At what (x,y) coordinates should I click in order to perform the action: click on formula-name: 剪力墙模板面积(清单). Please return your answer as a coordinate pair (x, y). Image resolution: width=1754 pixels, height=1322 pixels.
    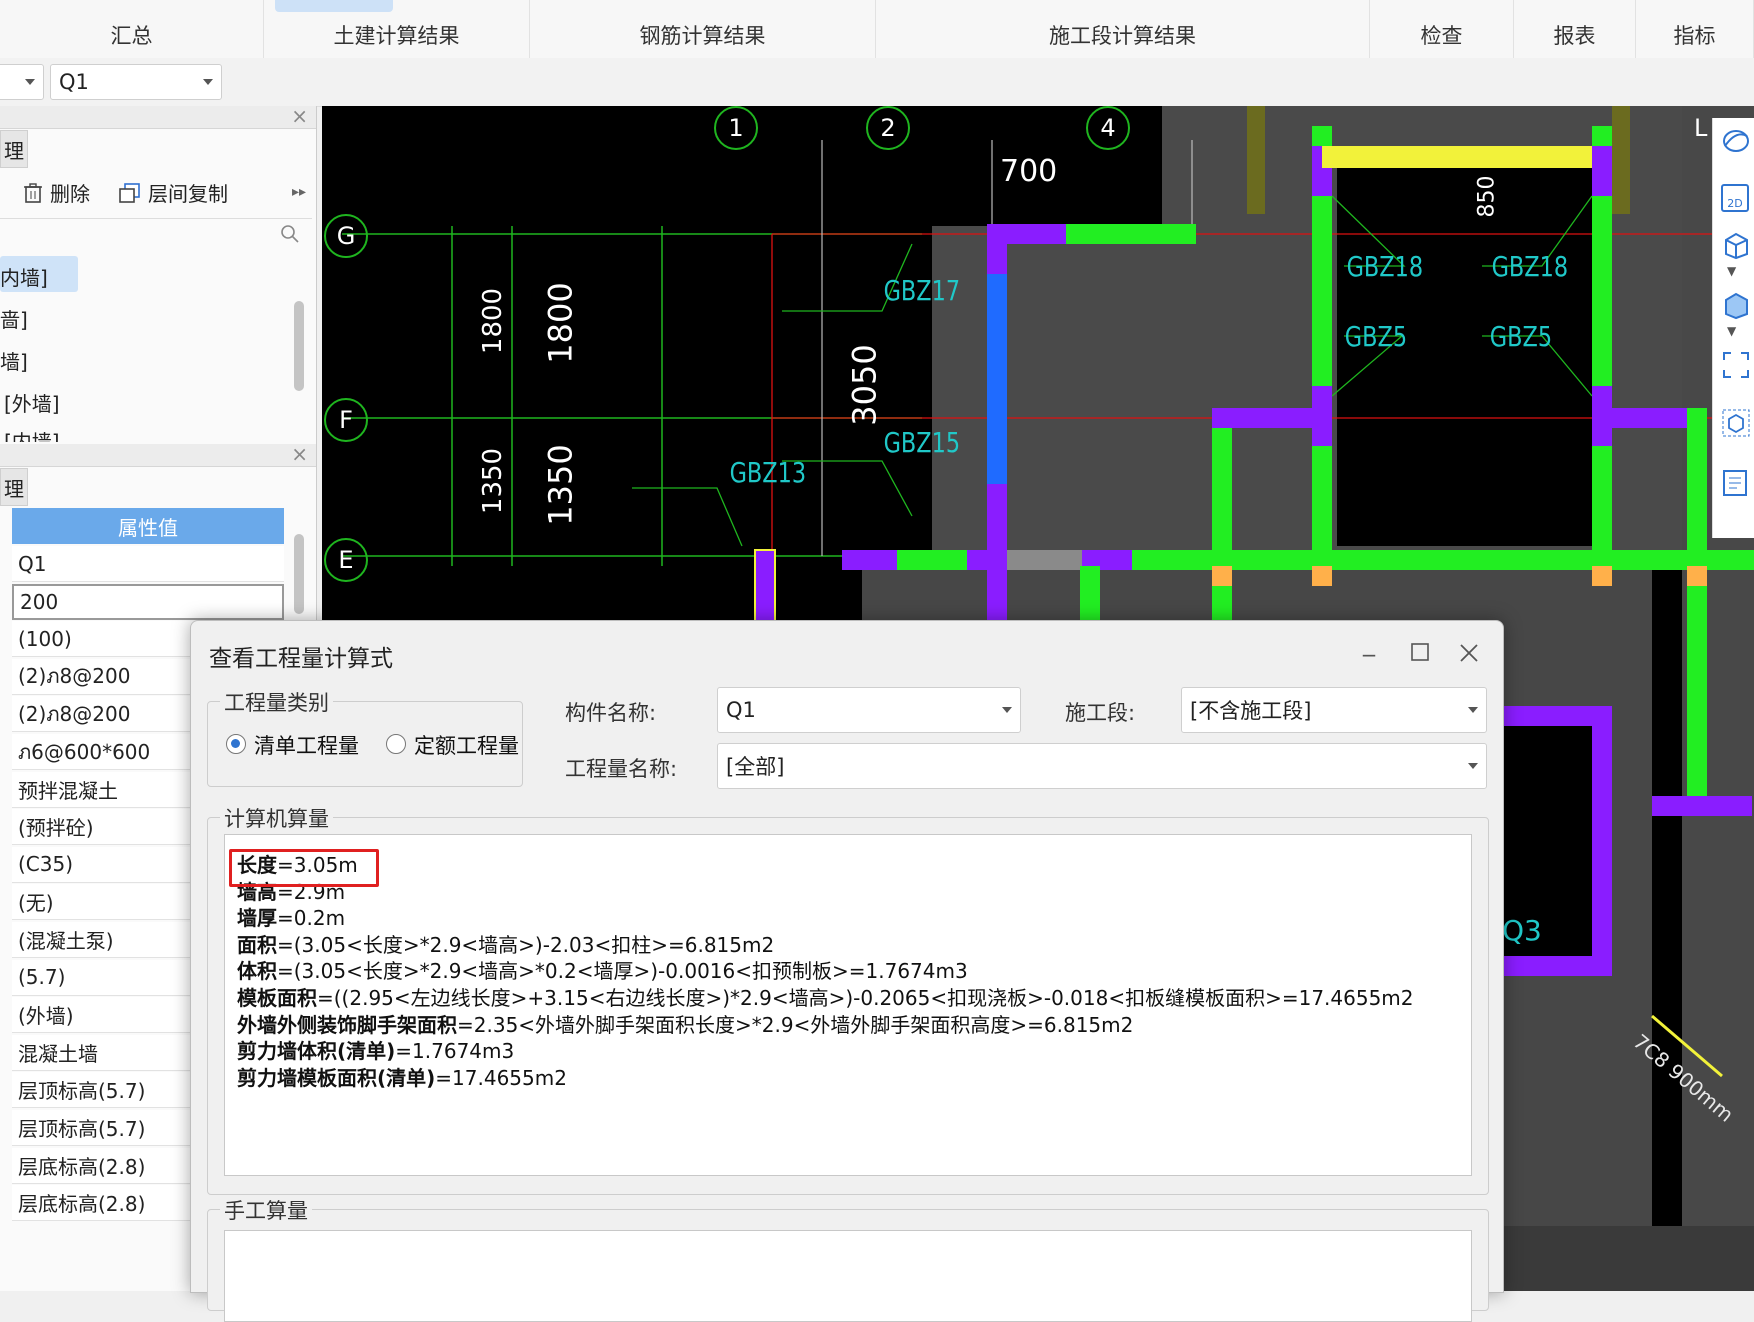
    Looking at the image, I should click on (336, 1077).